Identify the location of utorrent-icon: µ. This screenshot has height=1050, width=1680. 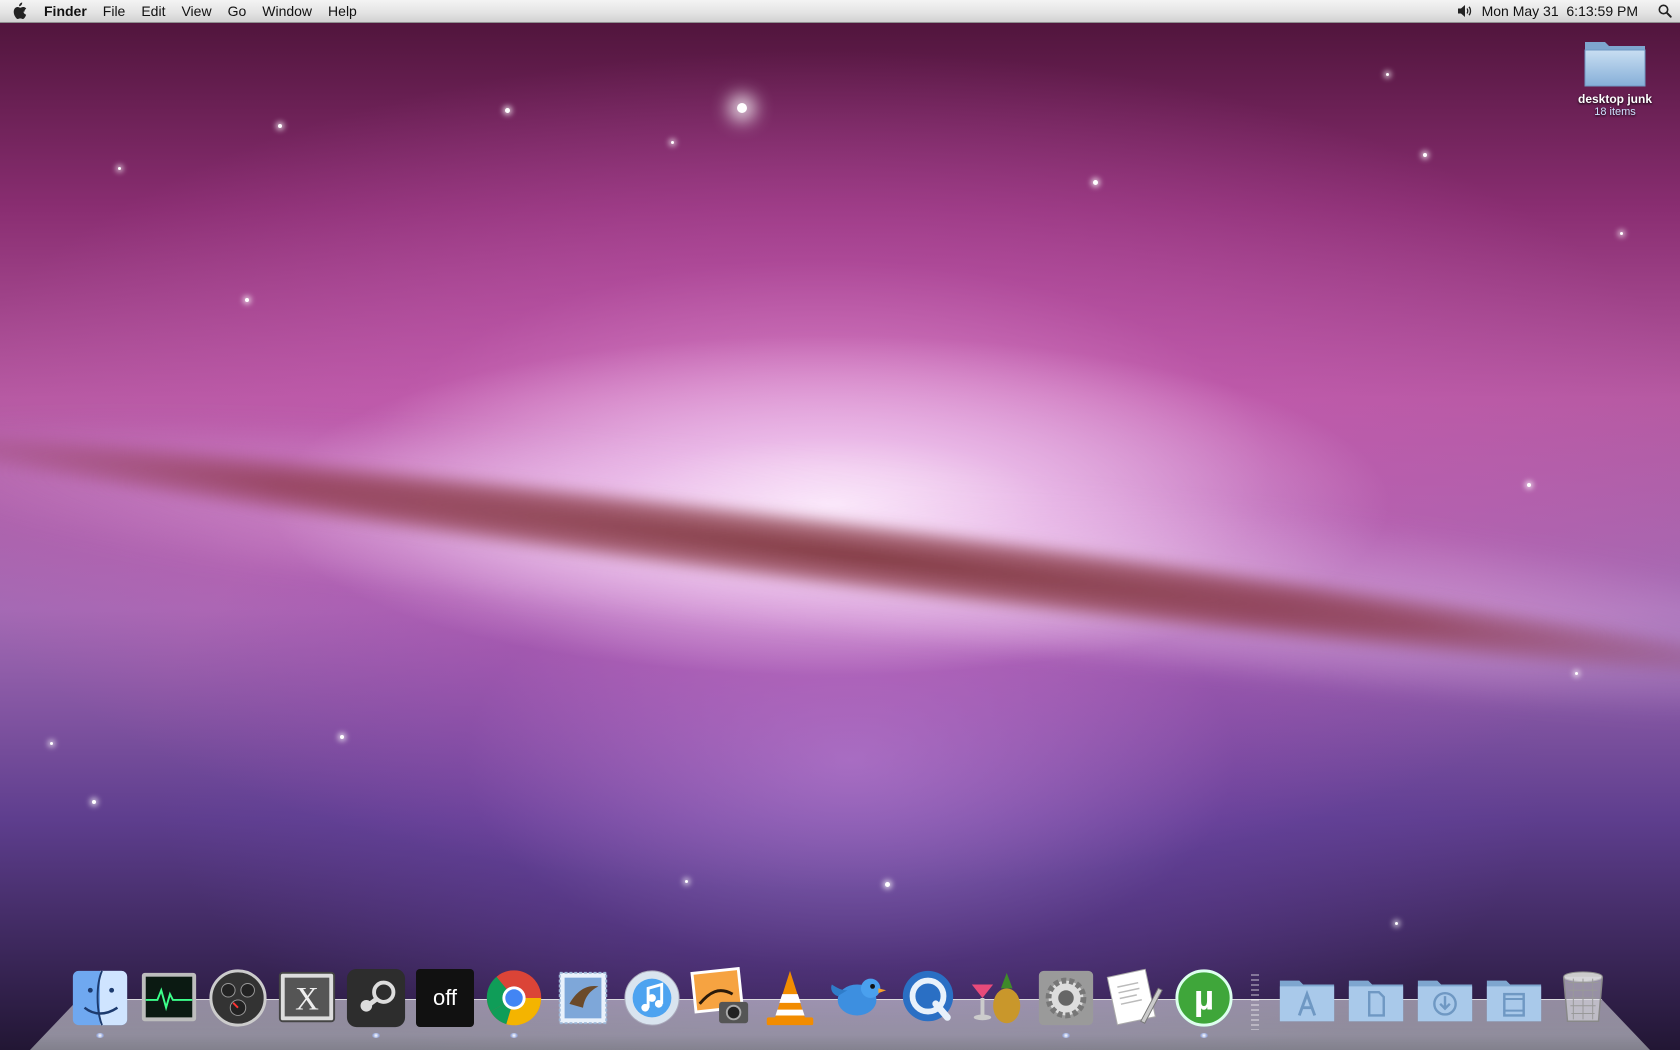
(1204, 1002).